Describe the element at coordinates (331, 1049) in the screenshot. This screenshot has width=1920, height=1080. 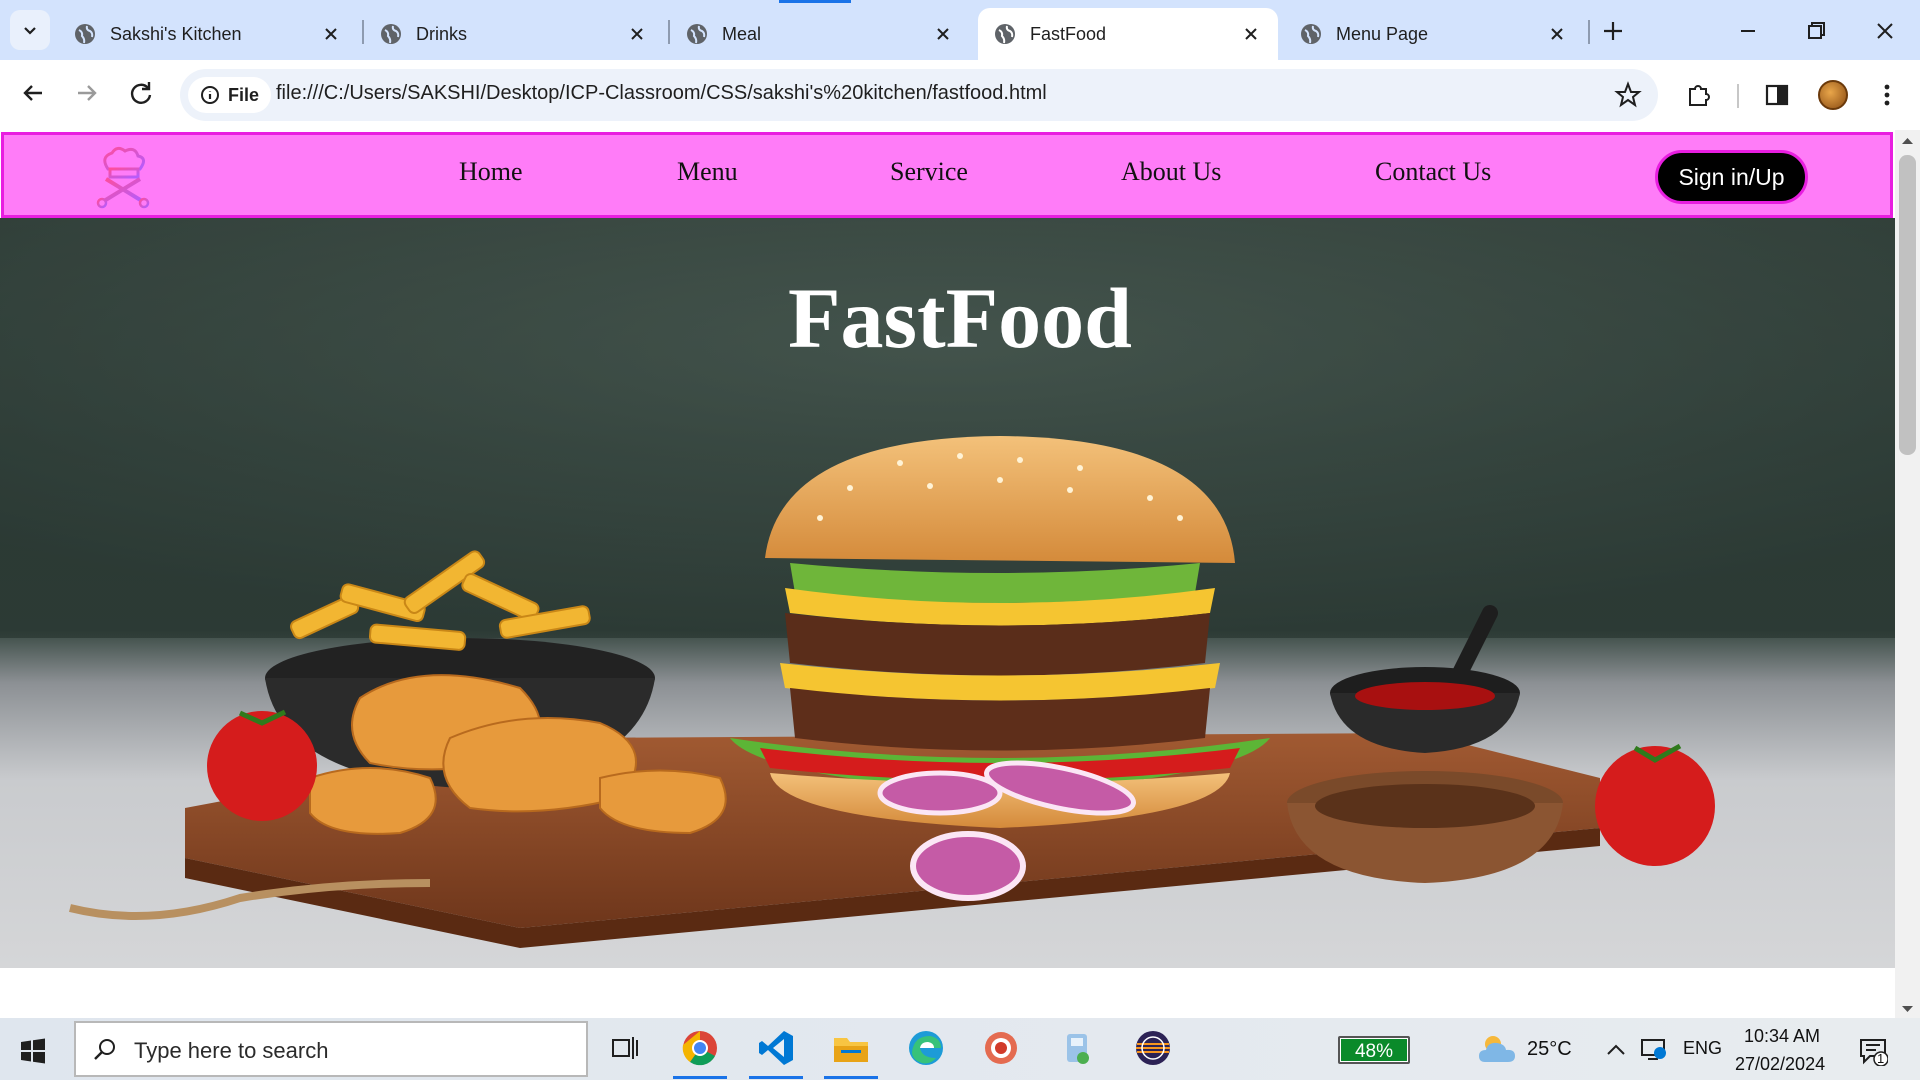
I see `taskbar-search-box: Type here to search` at that location.